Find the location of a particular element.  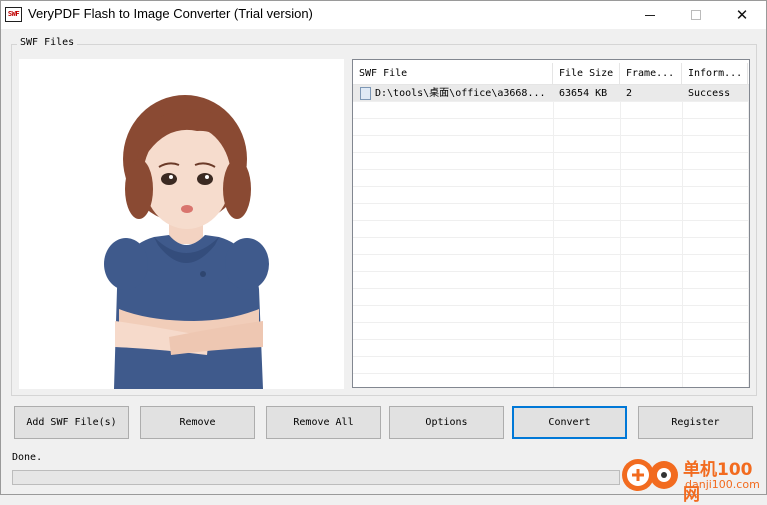

close-icon: ✕ is located at coordinates (742, 14).